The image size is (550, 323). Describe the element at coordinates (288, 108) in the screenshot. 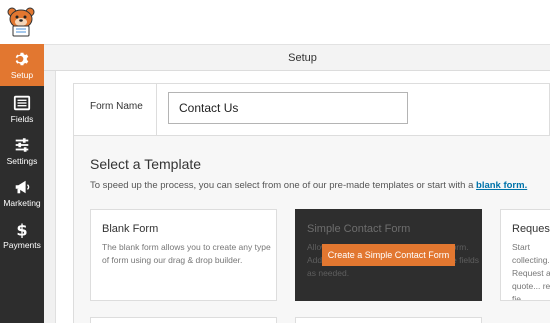

I see `form-name-input` at that location.